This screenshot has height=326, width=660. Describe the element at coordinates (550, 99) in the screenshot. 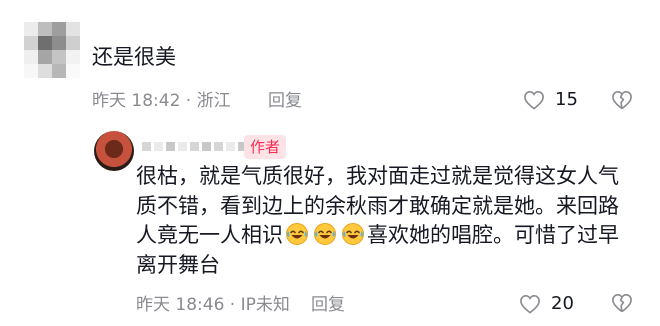

I see `like-button: 15` at that location.